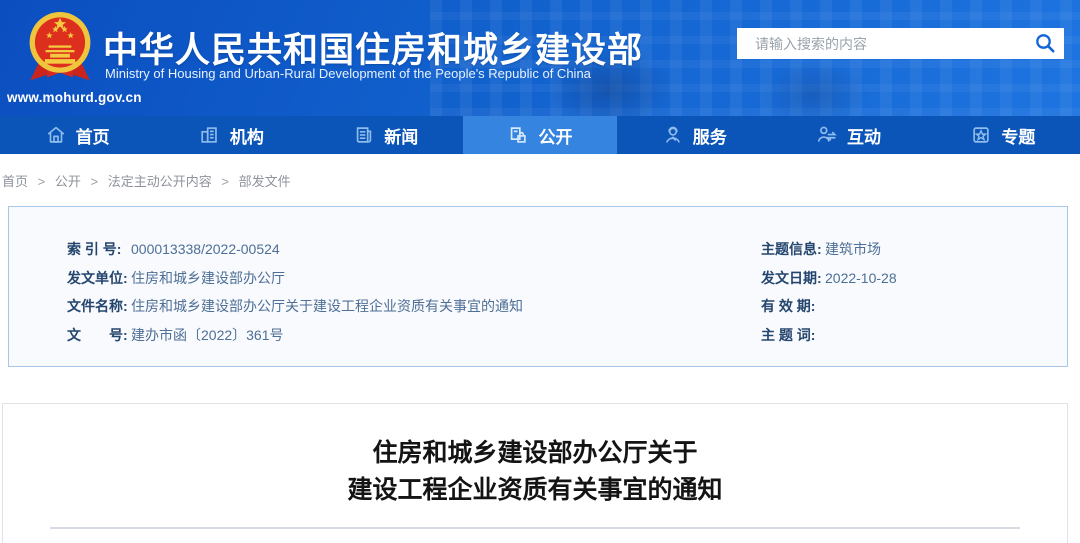  What do you see at coordinates (535, 453) in the screenshot?
I see `article-title-line1: 住房和城乡建设部办公厅关于` at bounding box center [535, 453].